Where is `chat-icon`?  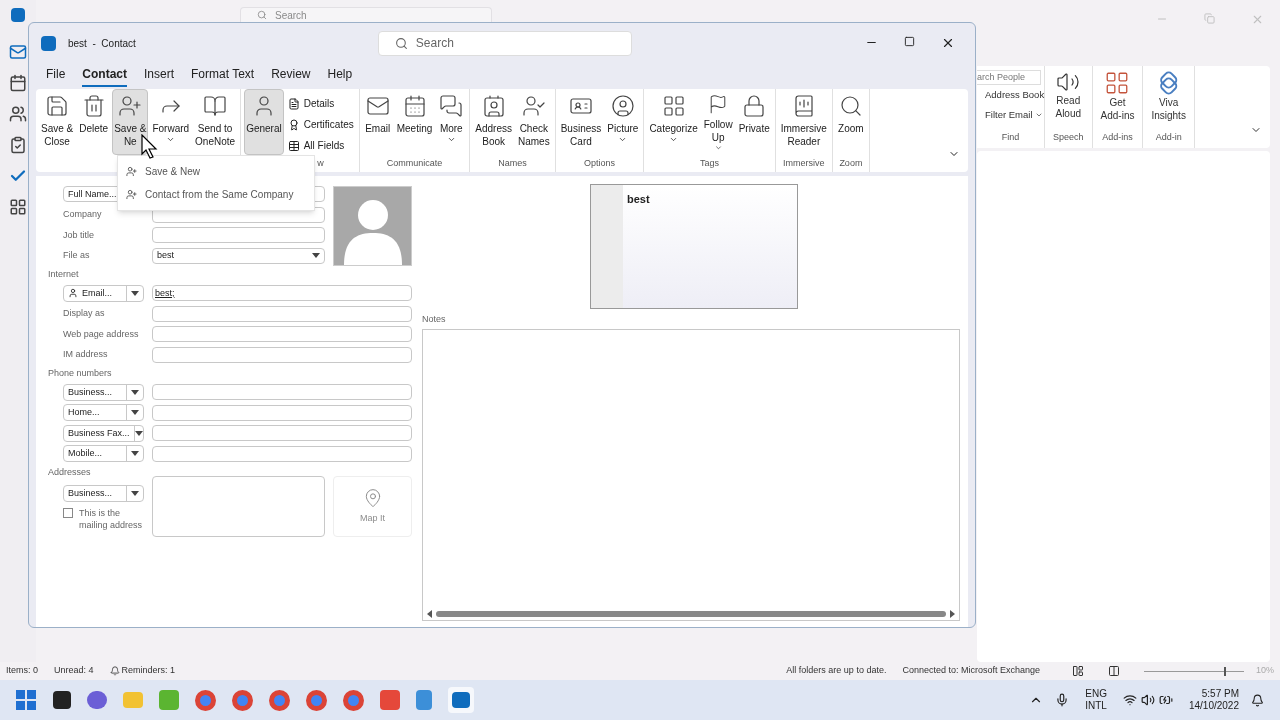 chat-icon is located at coordinates (97, 700).